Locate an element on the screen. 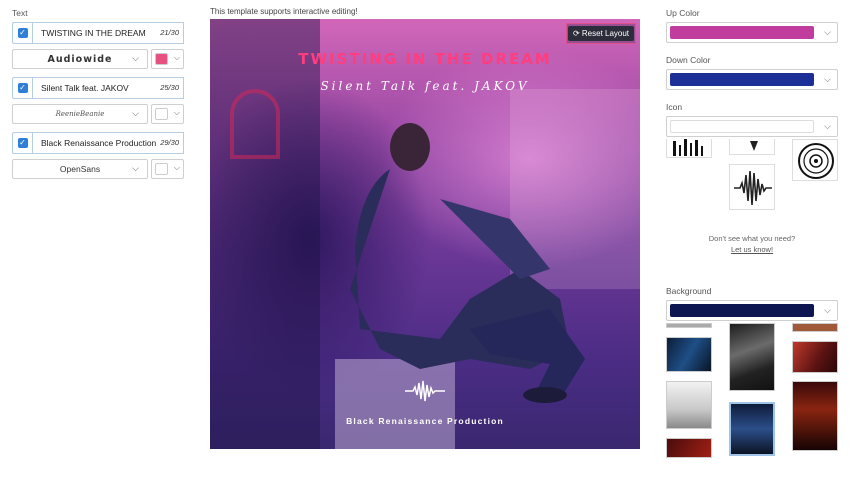 The width and height of the screenshot is (850, 479). icon-select: ⌵ is located at coordinates (752, 126).